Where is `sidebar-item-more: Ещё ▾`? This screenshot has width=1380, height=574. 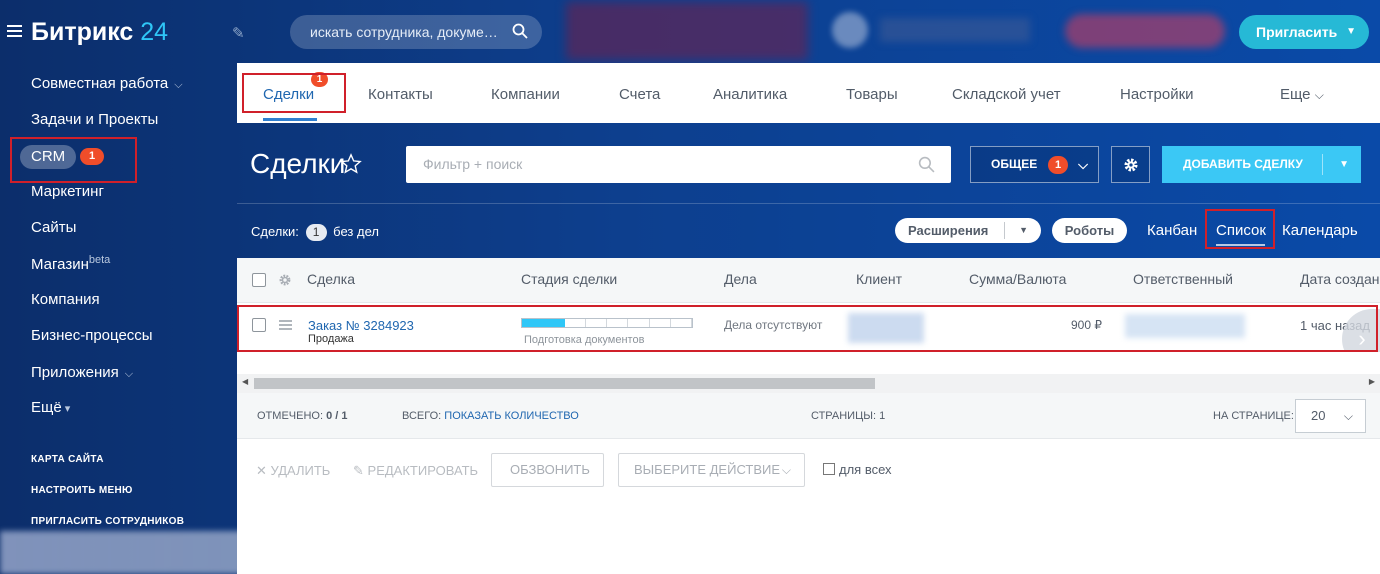
sidebar-item-more: Ещё ▾ is located at coordinates (50, 407).